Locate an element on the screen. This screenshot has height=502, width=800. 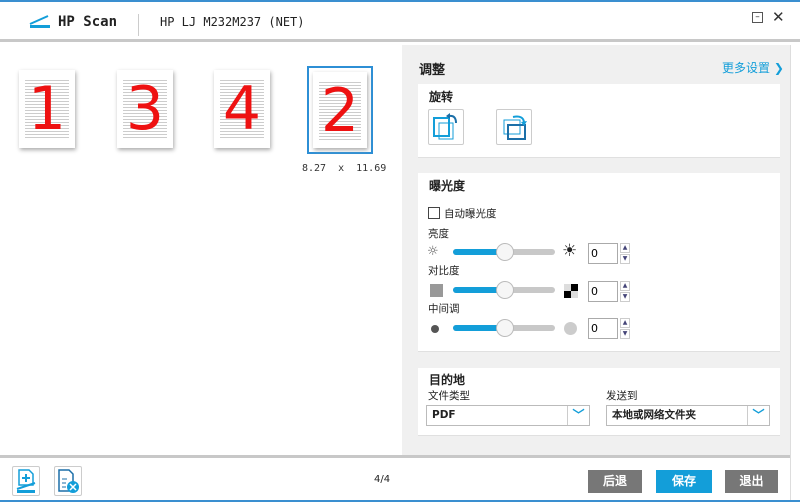
add-page-icon is located at coordinates (26, 481).